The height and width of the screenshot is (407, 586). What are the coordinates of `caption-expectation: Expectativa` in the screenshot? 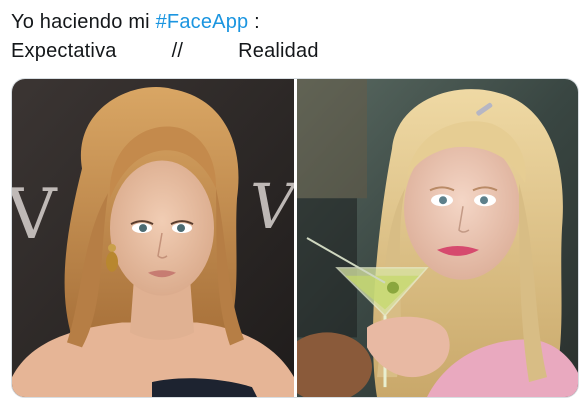 It's located at (64, 51).